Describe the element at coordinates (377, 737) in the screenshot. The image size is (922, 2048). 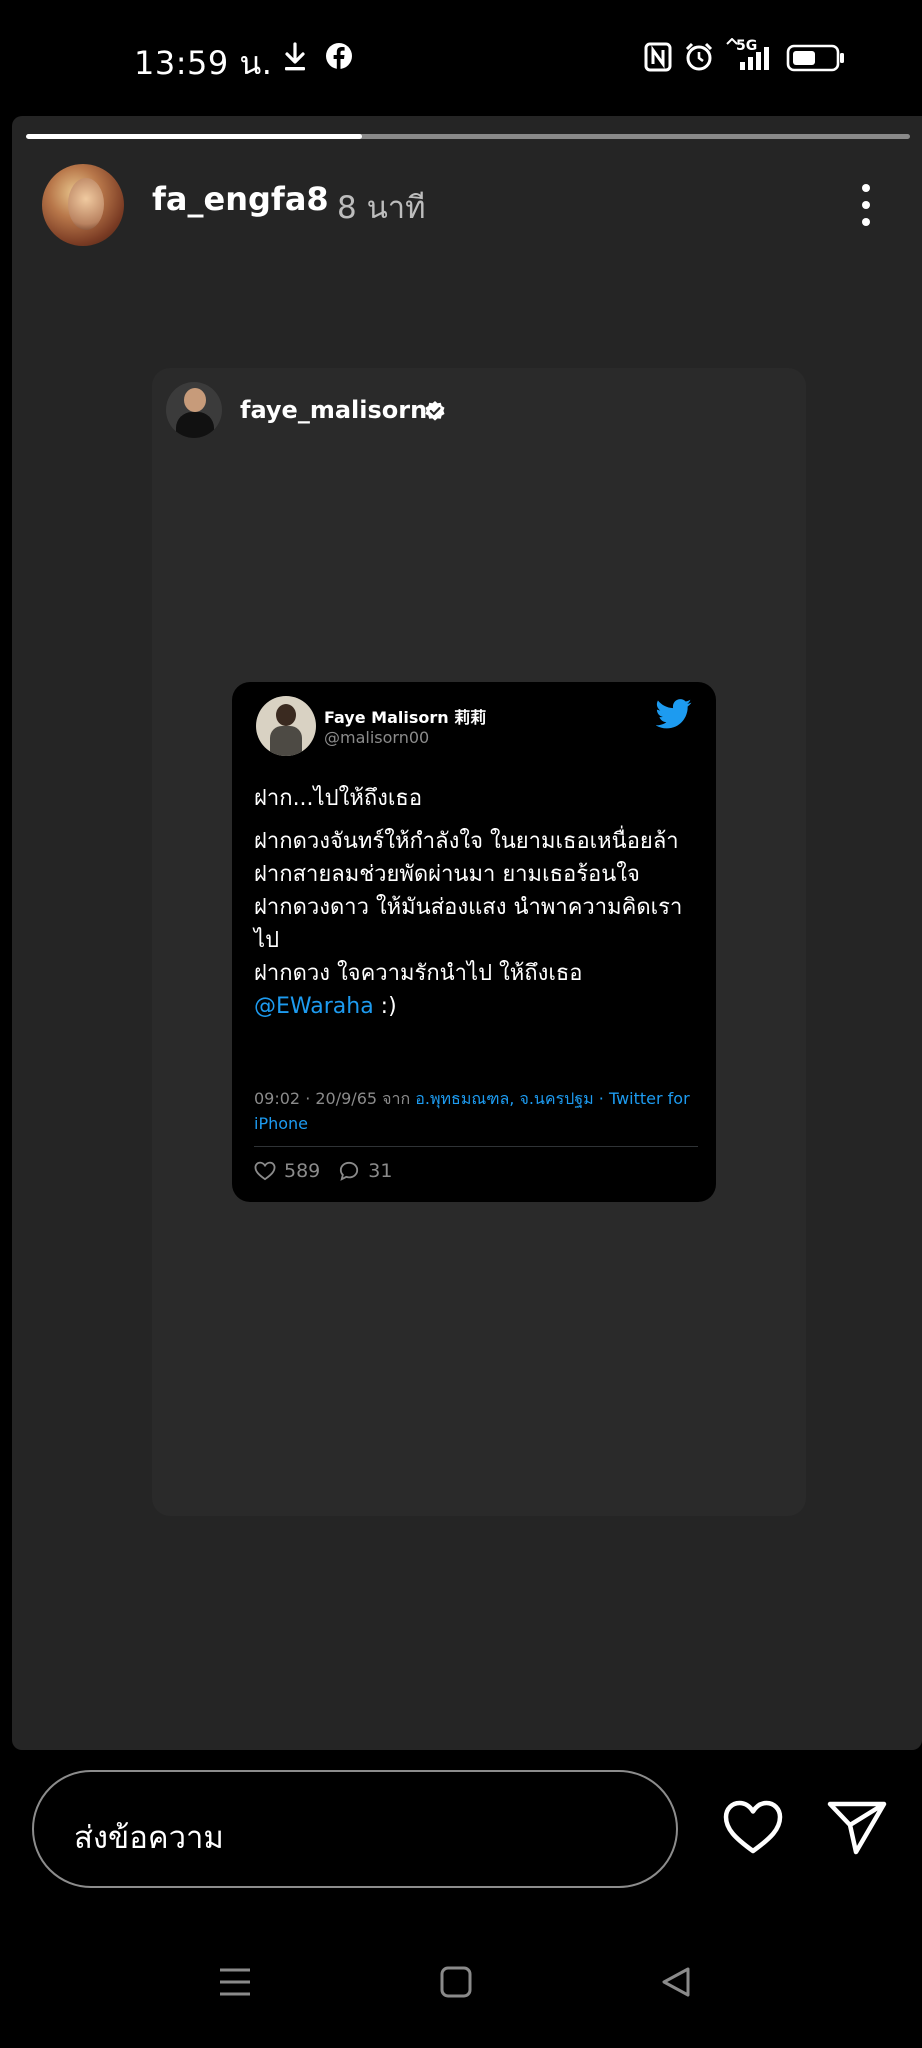
I see `tweet-handle: @malisorn00` at that location.